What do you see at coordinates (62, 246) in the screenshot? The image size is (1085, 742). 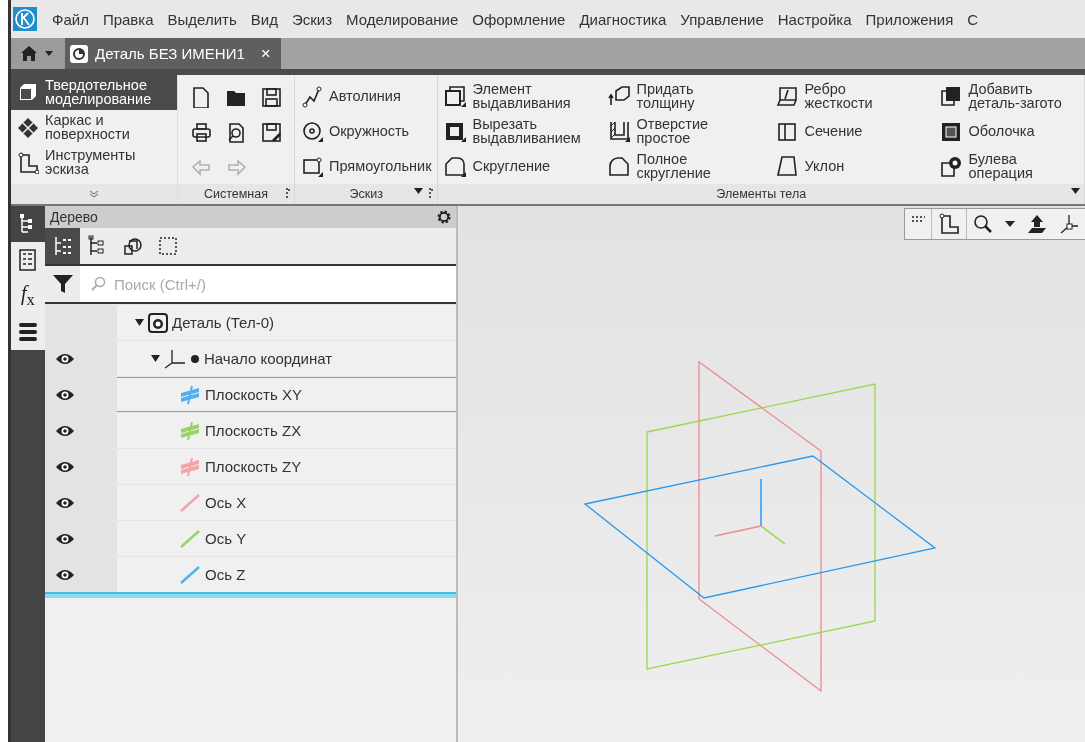 I see `tree-view-button` at bounding box center [62, 246].